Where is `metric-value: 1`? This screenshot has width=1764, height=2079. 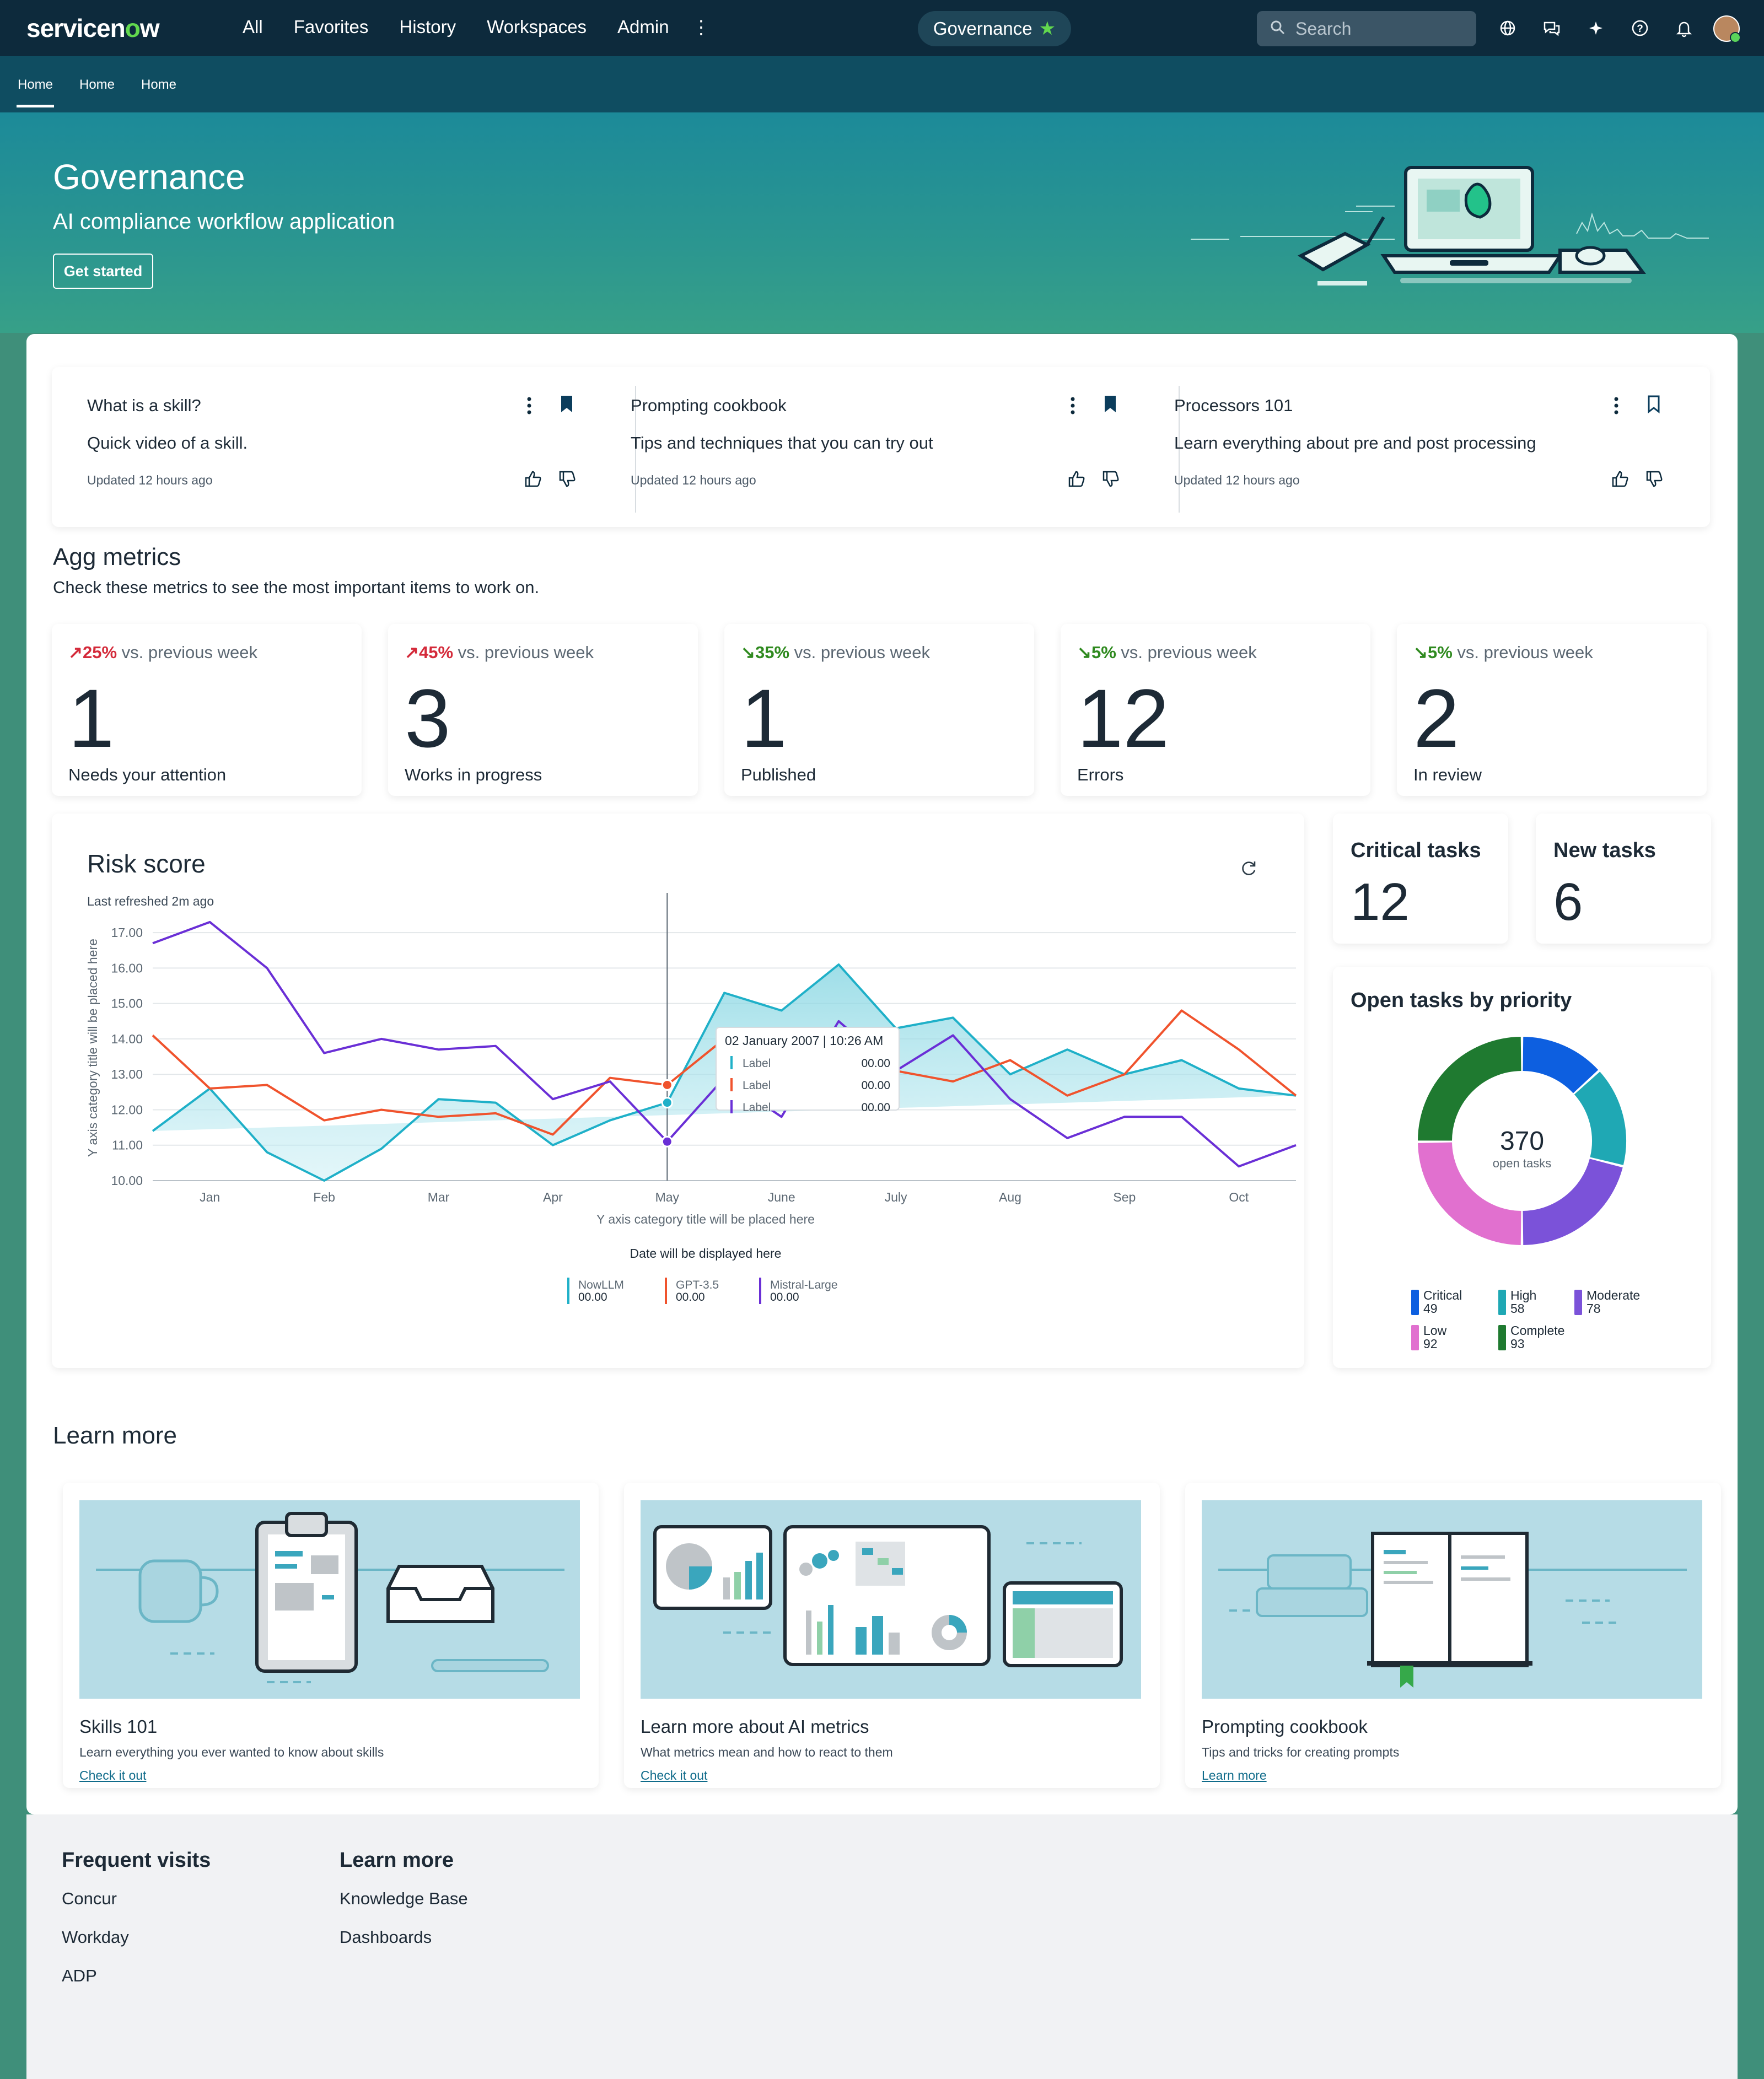
metric-value: 1 is located at coordinates (764, 718).